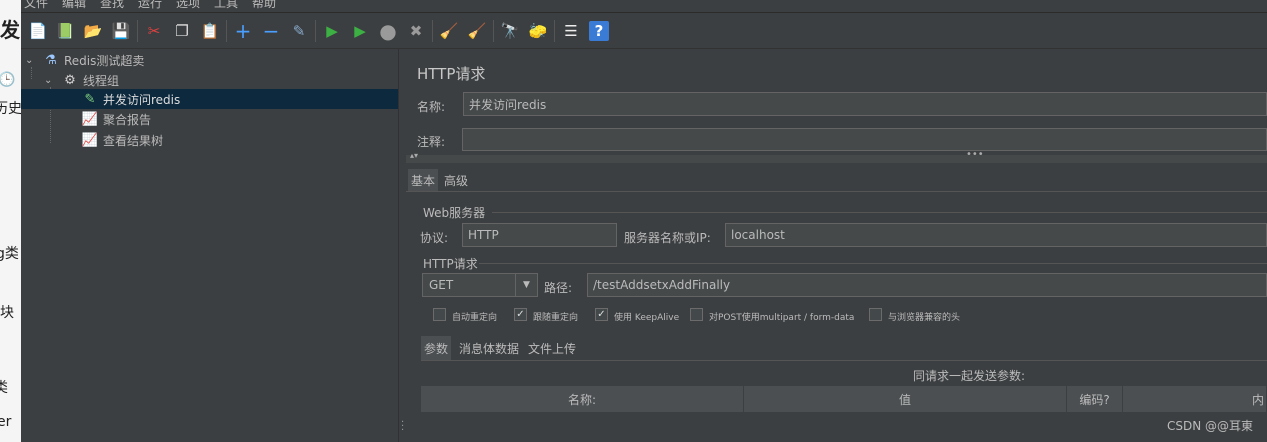  I want to click on http-request-group-title: HTTP请求, so click(450, 264).